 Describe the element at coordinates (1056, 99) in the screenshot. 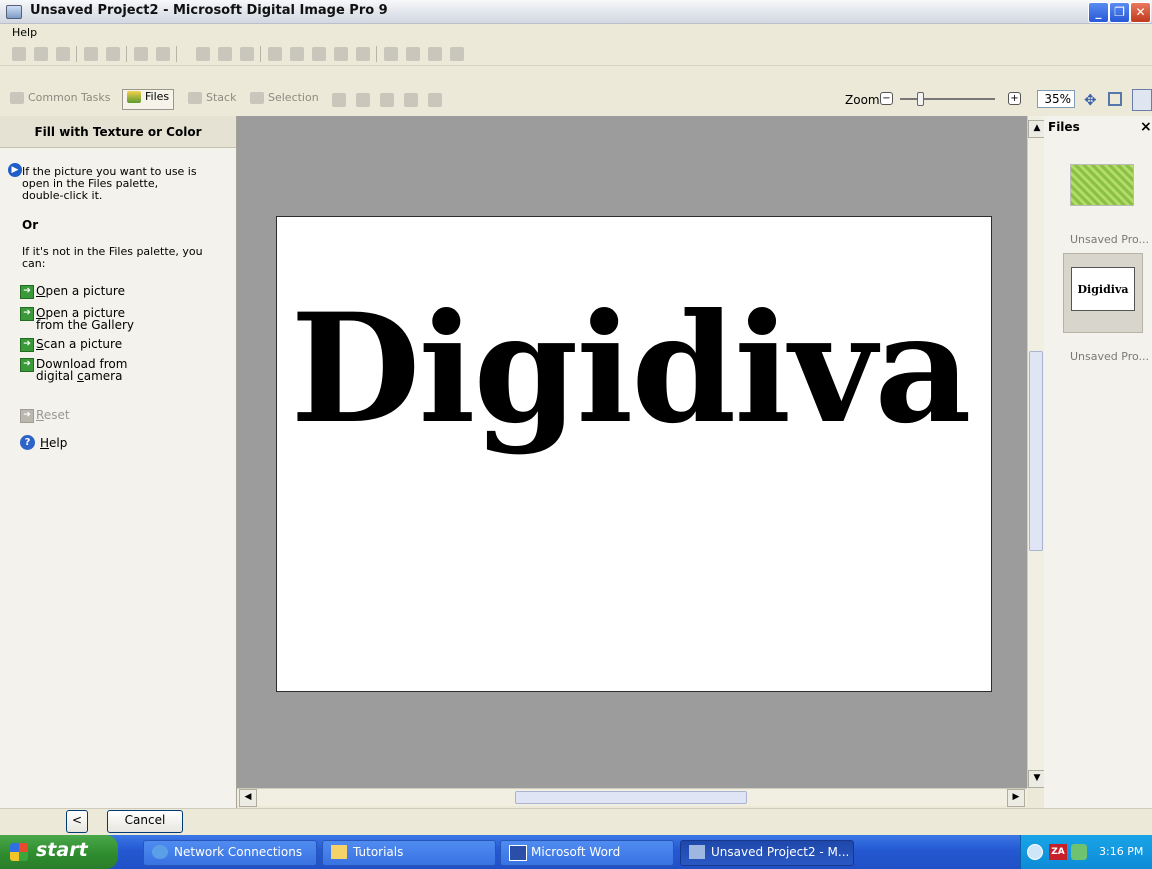

I see `zoom-value-field: 35%` at that location.